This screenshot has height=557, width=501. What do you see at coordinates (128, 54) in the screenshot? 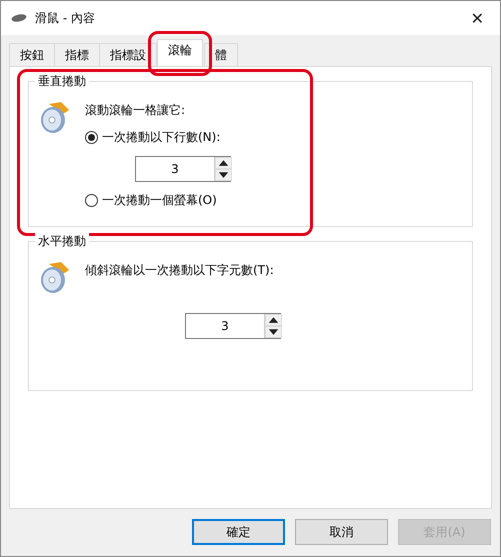
I see `tab: 指標設` at bounding box center [128, 54].